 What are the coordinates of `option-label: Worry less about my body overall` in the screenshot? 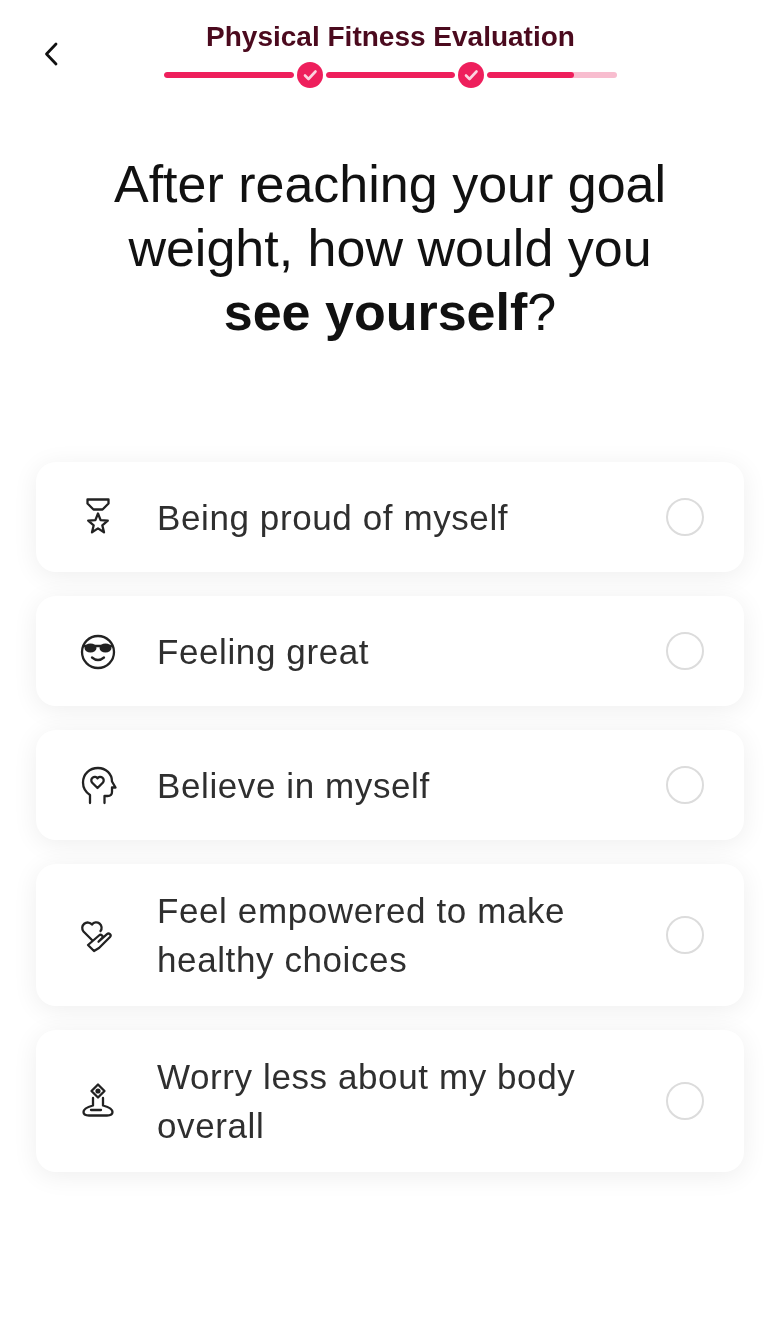 It's located at (367, 1101).